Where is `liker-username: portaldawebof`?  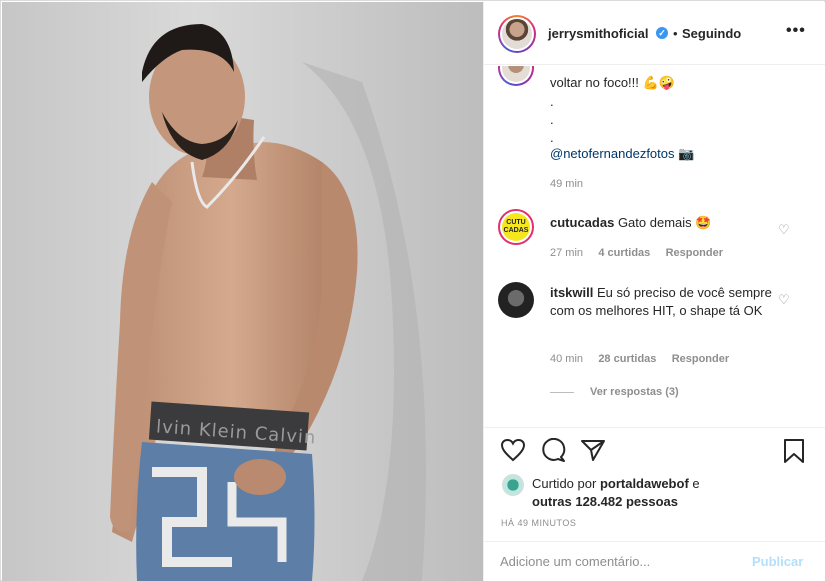 liker-username: portaldawebof is located at coordinates (644, 483).